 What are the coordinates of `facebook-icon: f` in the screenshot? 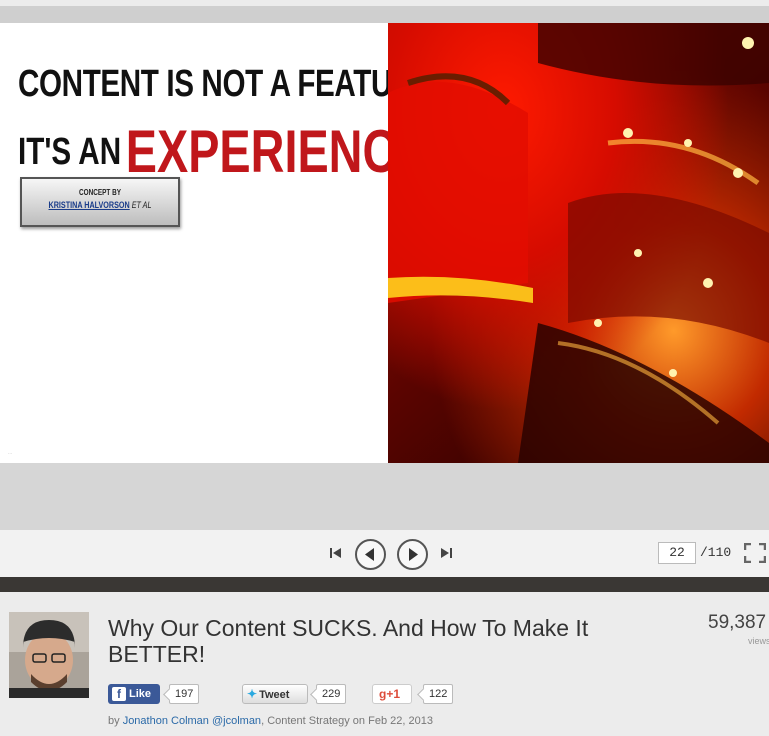 It's located at (119, 694).